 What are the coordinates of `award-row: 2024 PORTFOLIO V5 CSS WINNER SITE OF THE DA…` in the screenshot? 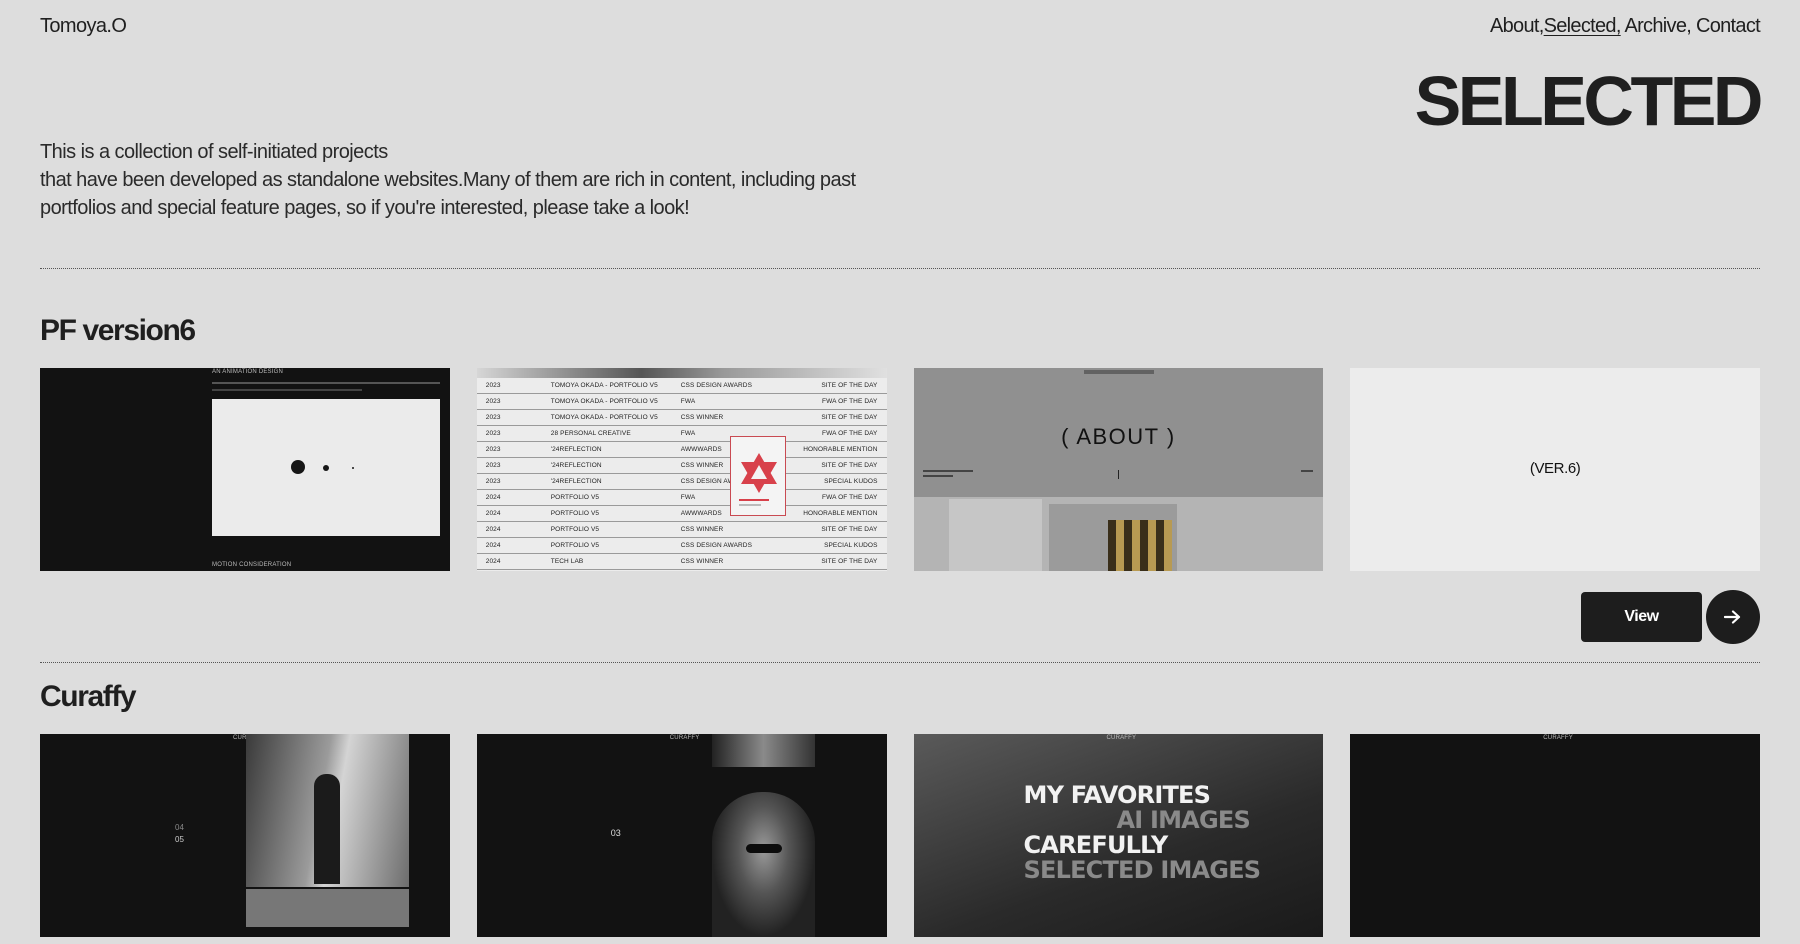 It's located at (681, 530).